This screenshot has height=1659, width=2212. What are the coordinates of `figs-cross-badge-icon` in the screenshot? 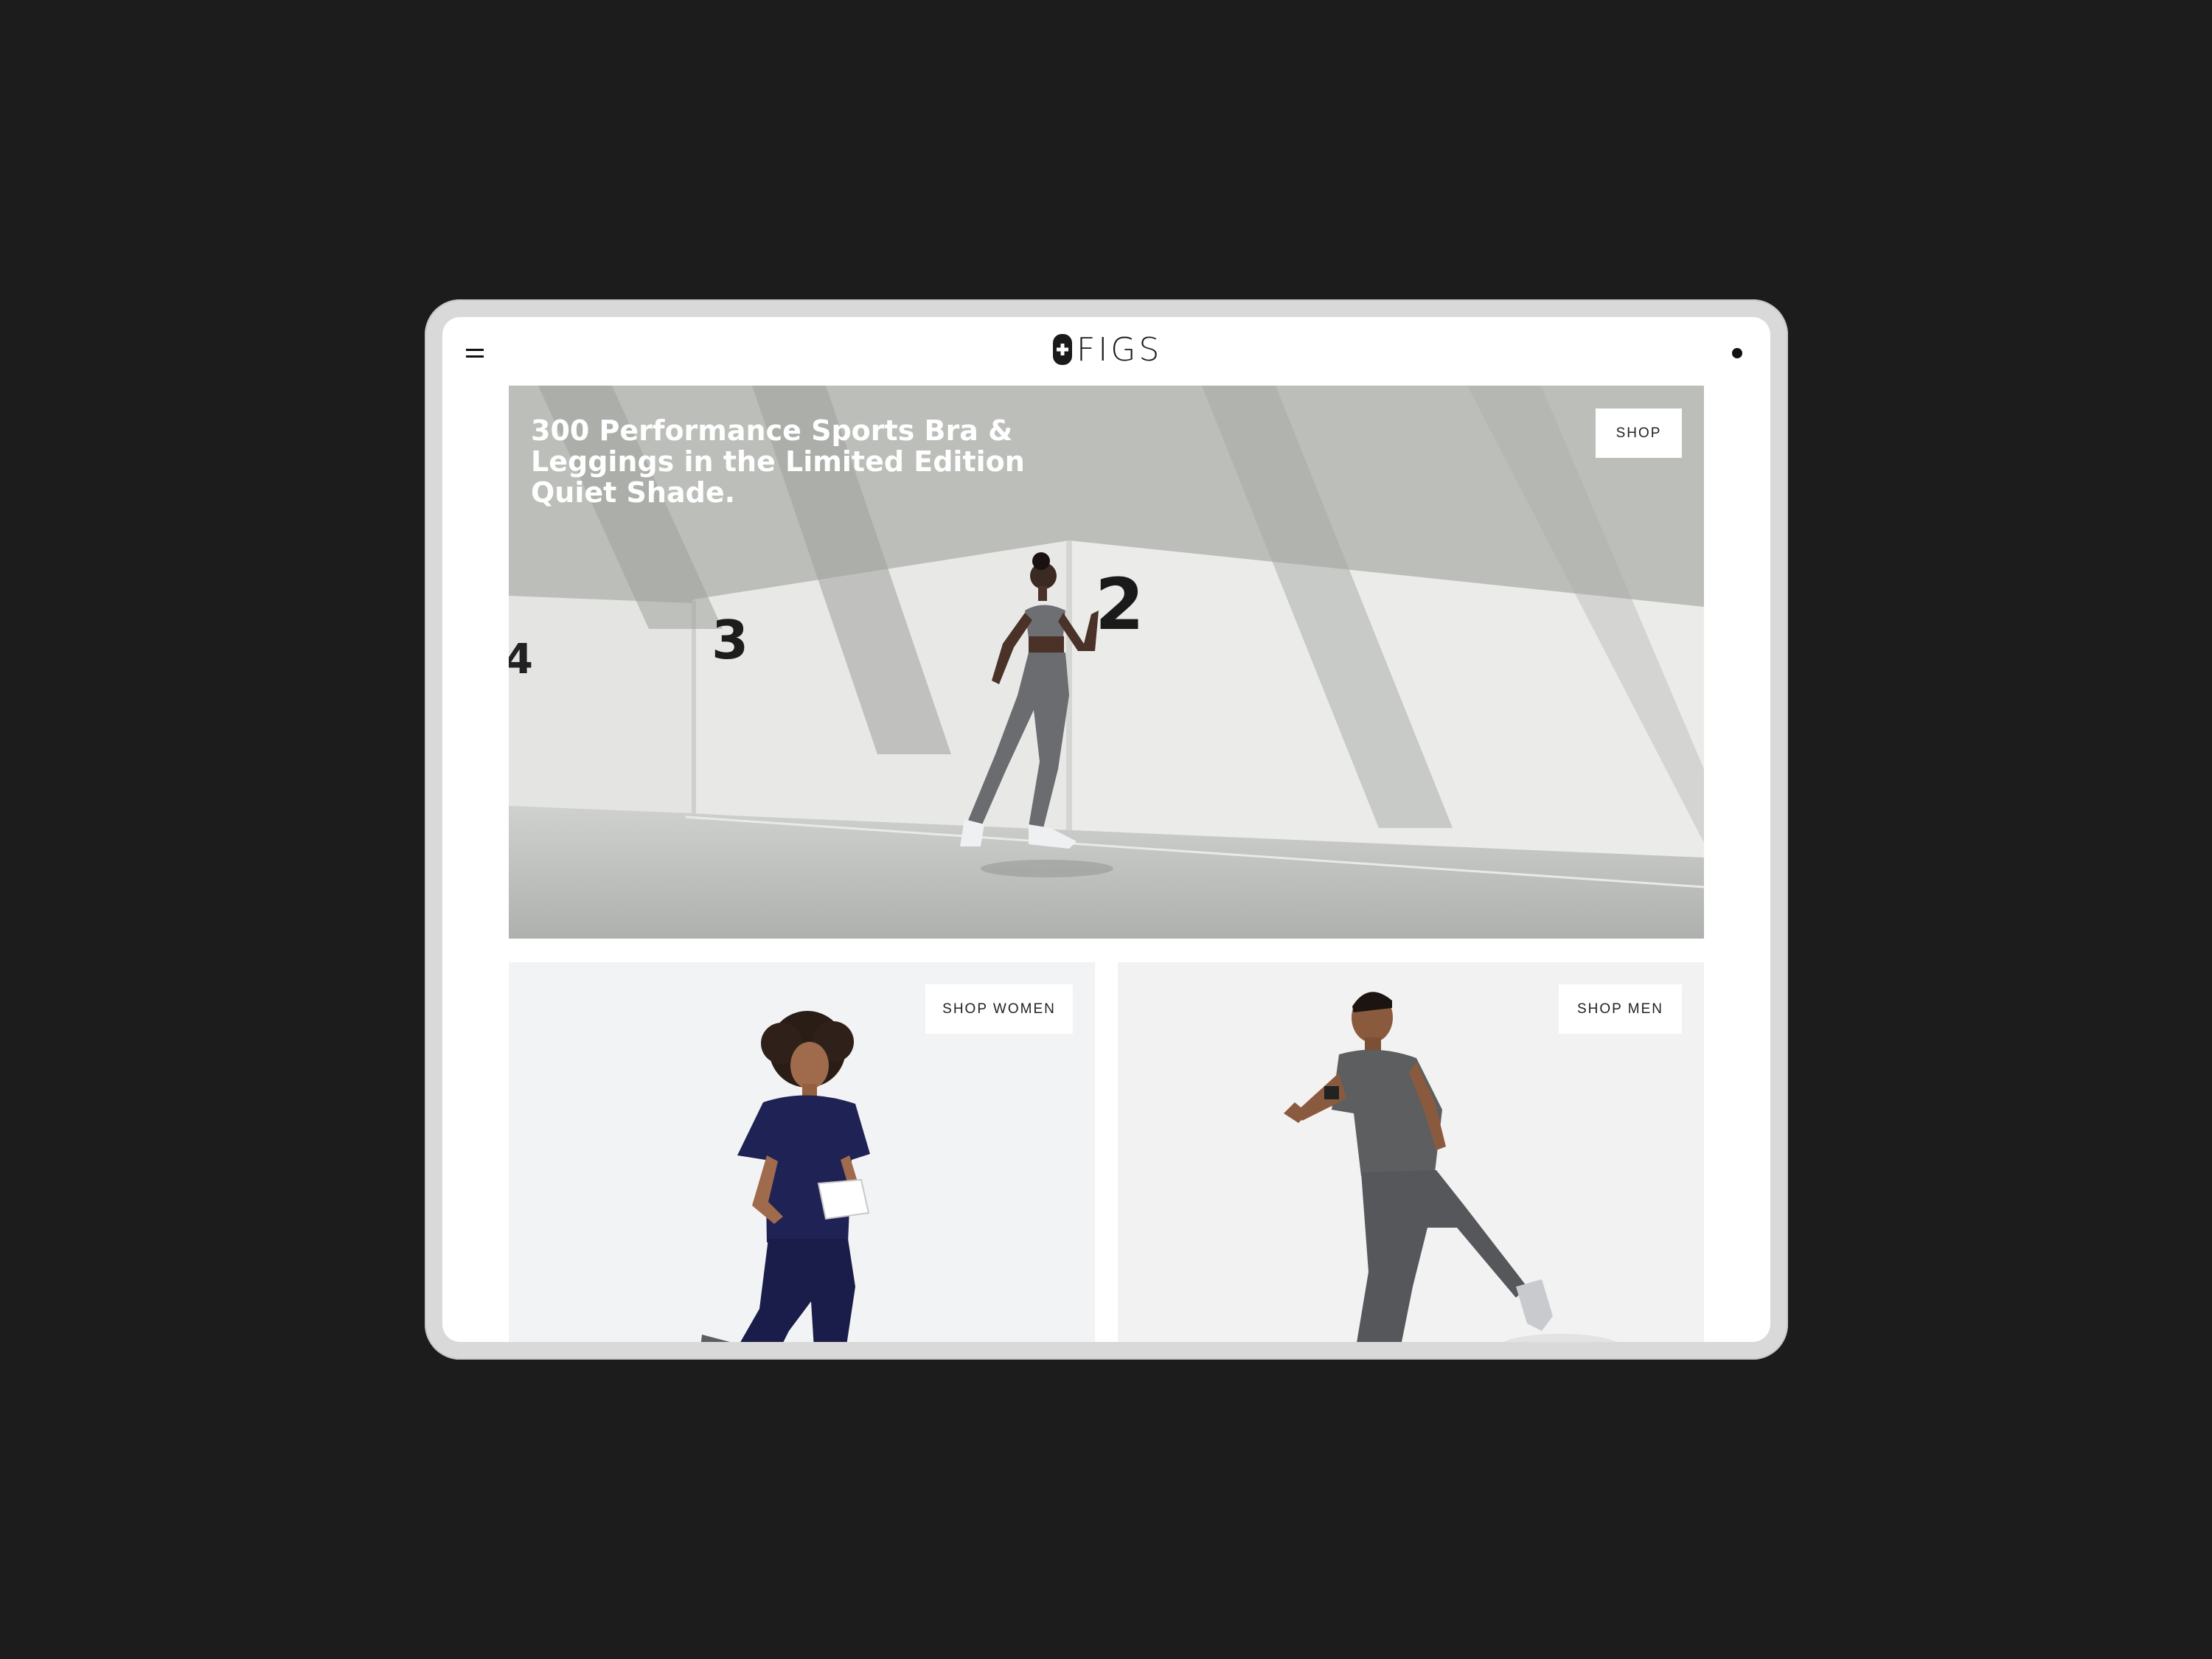 It's located at (1062, 349).